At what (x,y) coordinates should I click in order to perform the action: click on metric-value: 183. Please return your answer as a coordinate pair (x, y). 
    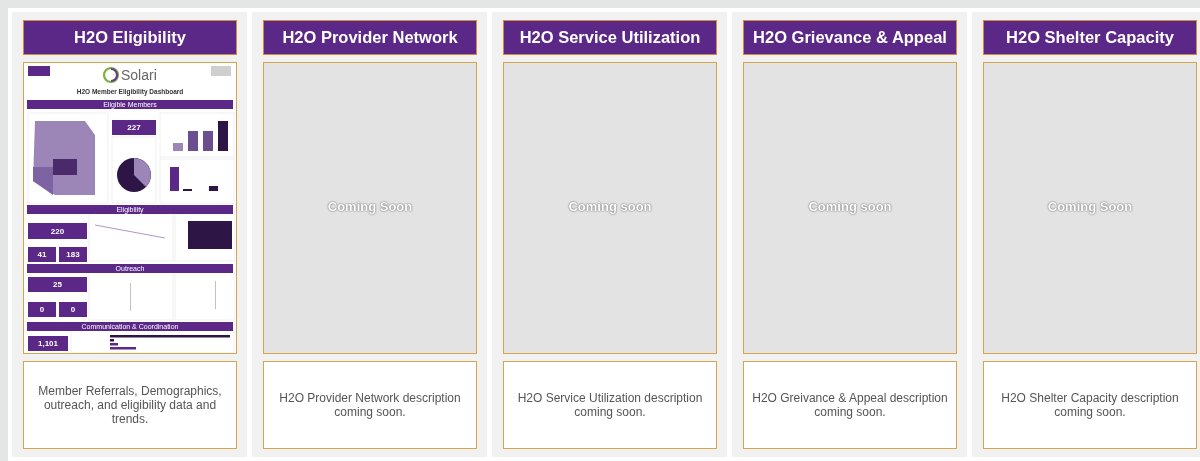
    Looking at the image, I should click on (73, 255).